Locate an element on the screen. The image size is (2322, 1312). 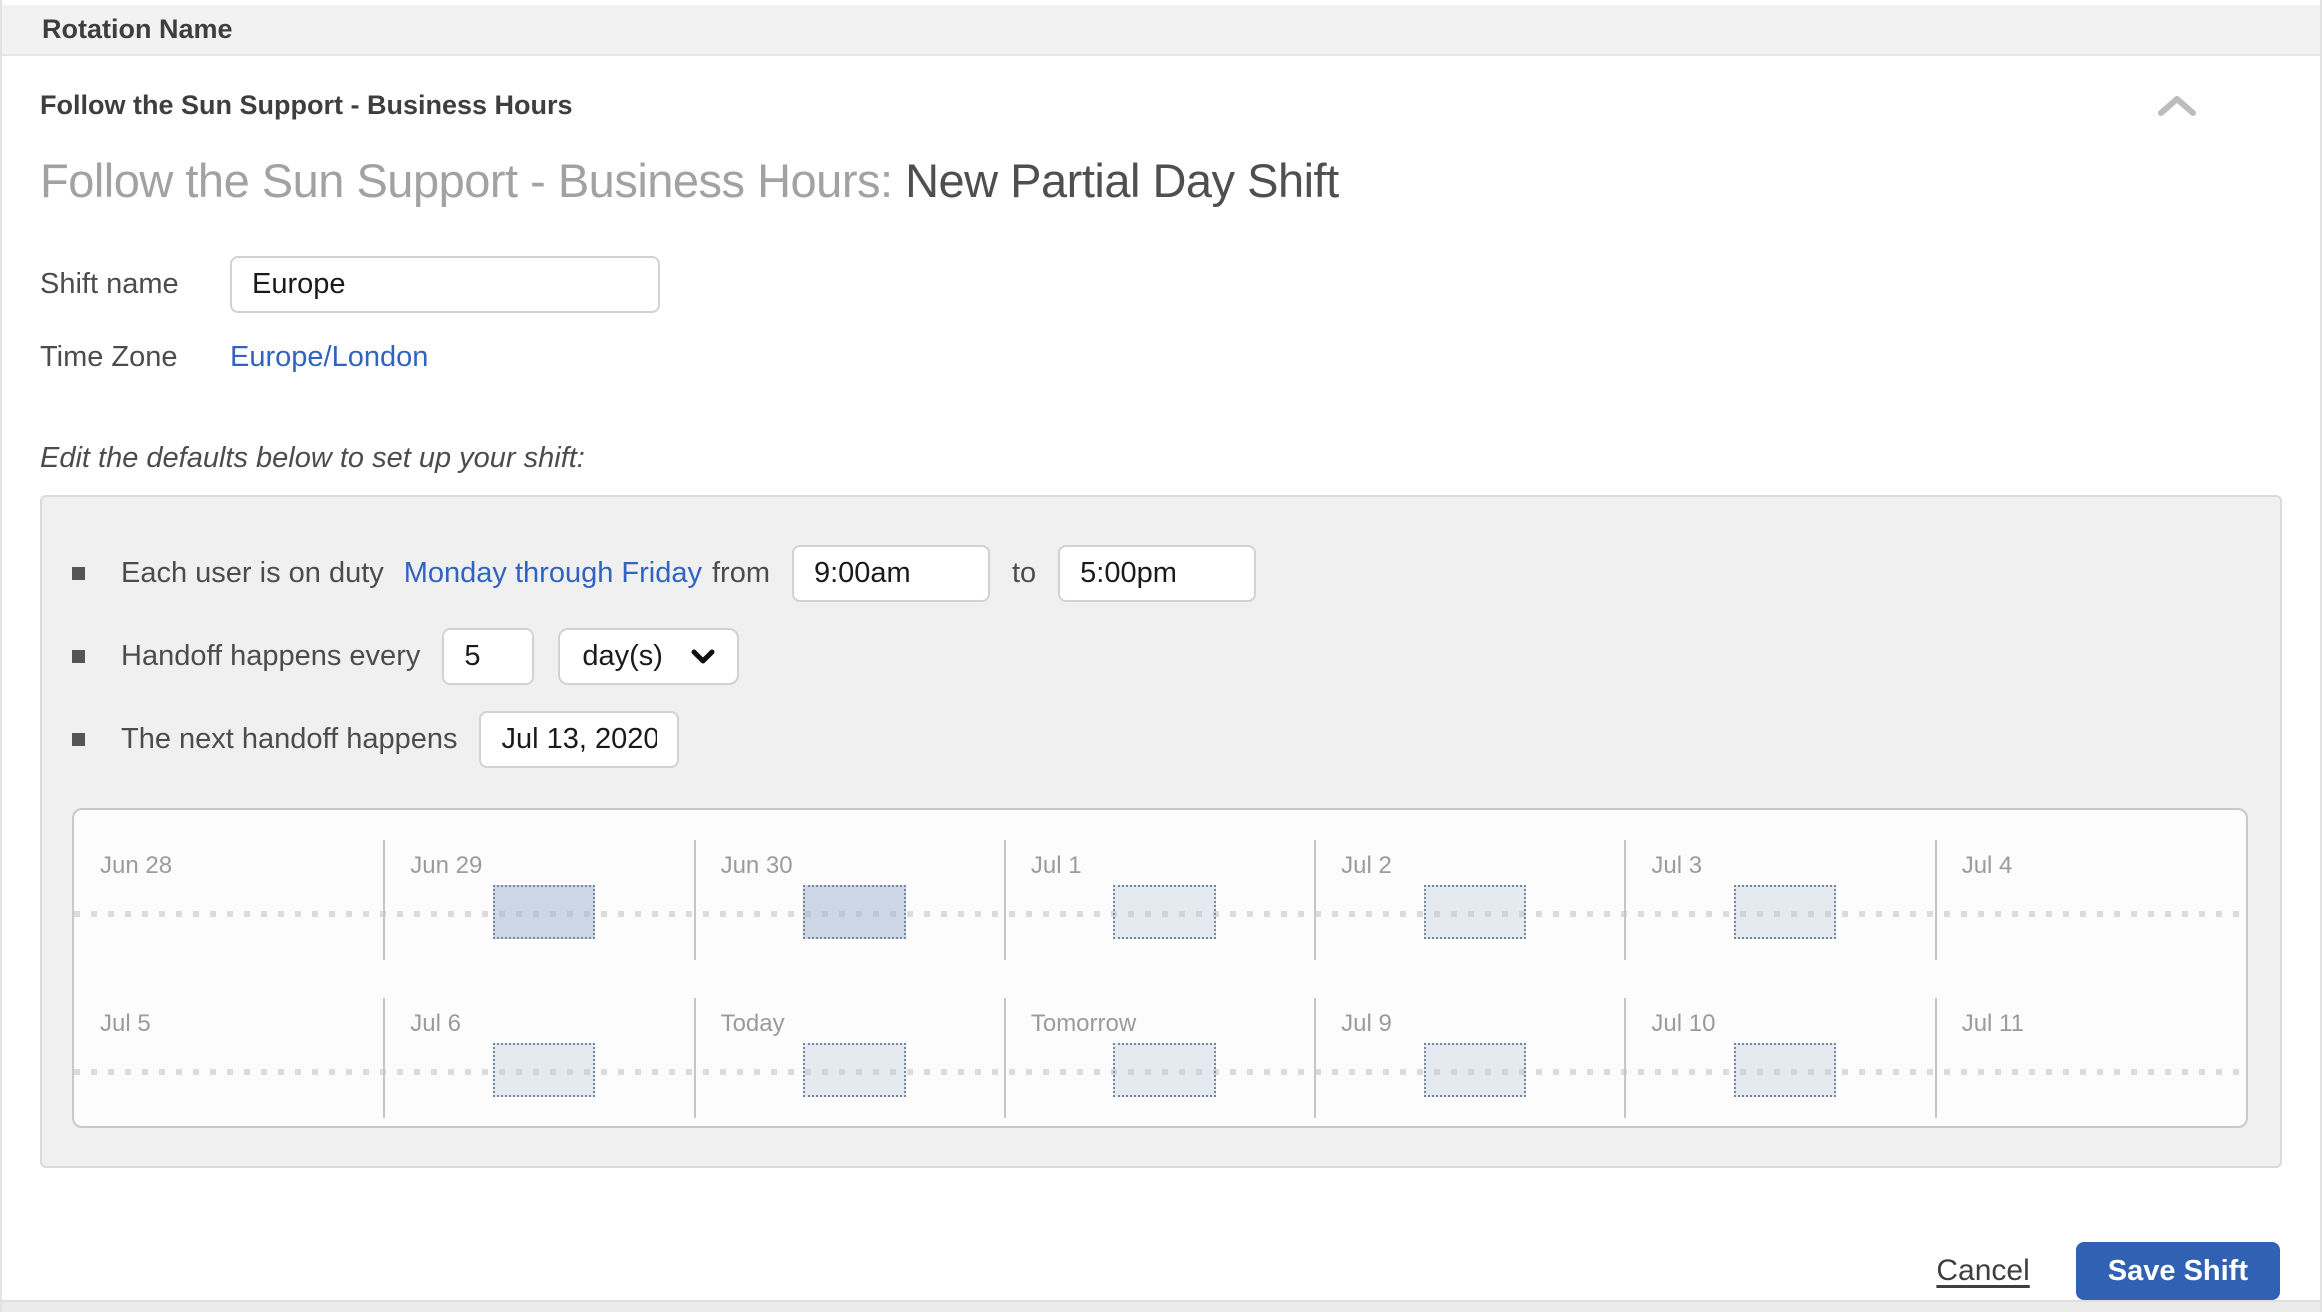
duty-end-time-input is located at coordinates (1157, 574).